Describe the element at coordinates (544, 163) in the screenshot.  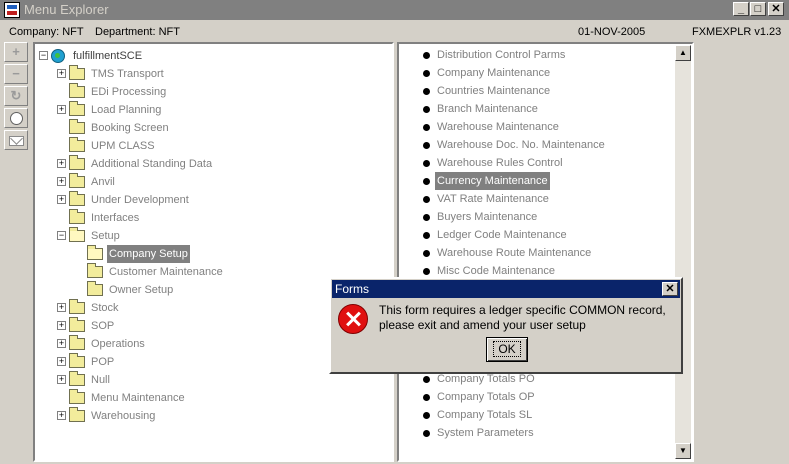
I see `form-list-item: Warehouse Rules Control` at that location.